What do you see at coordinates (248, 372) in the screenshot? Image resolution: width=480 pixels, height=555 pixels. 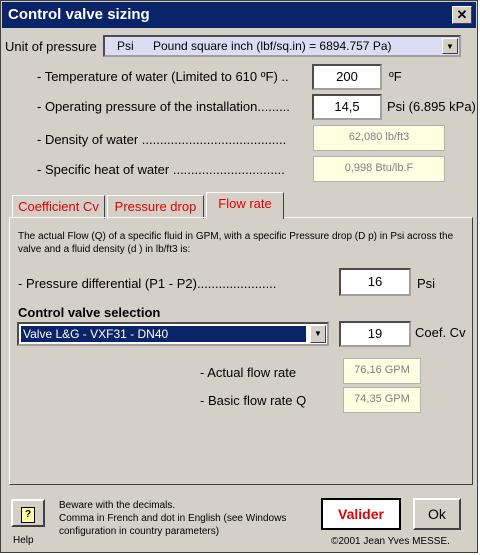 I see `actual-flow-label: - Actual flow rate` at bounding box center [248, 372].